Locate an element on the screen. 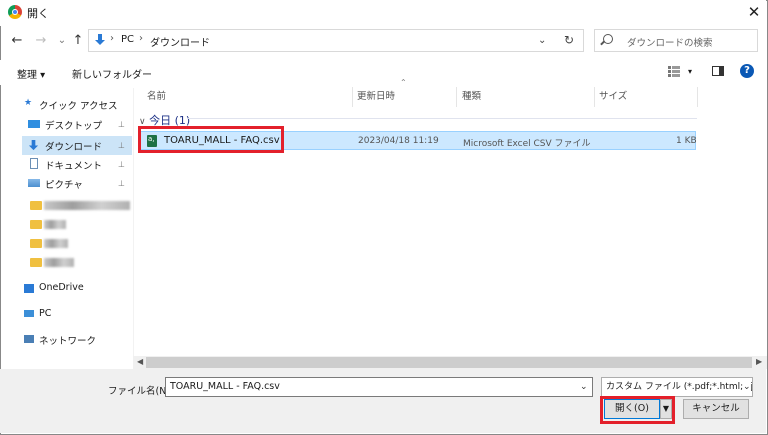 This screenshot has height=435, width=768. file-size: 1 KB is located at coordinates (686, 141).